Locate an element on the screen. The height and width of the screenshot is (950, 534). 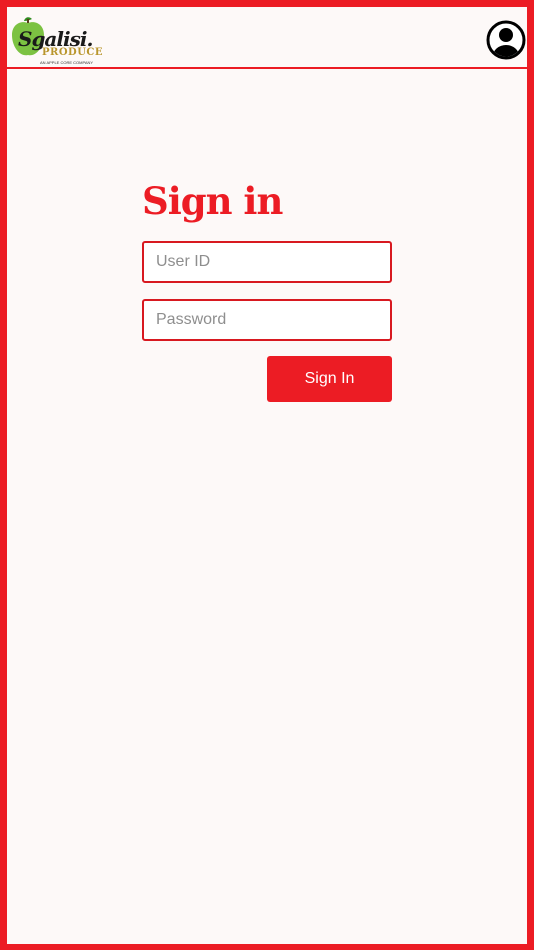
sign-in-button: Sign In is located at coordinates (329, 379).